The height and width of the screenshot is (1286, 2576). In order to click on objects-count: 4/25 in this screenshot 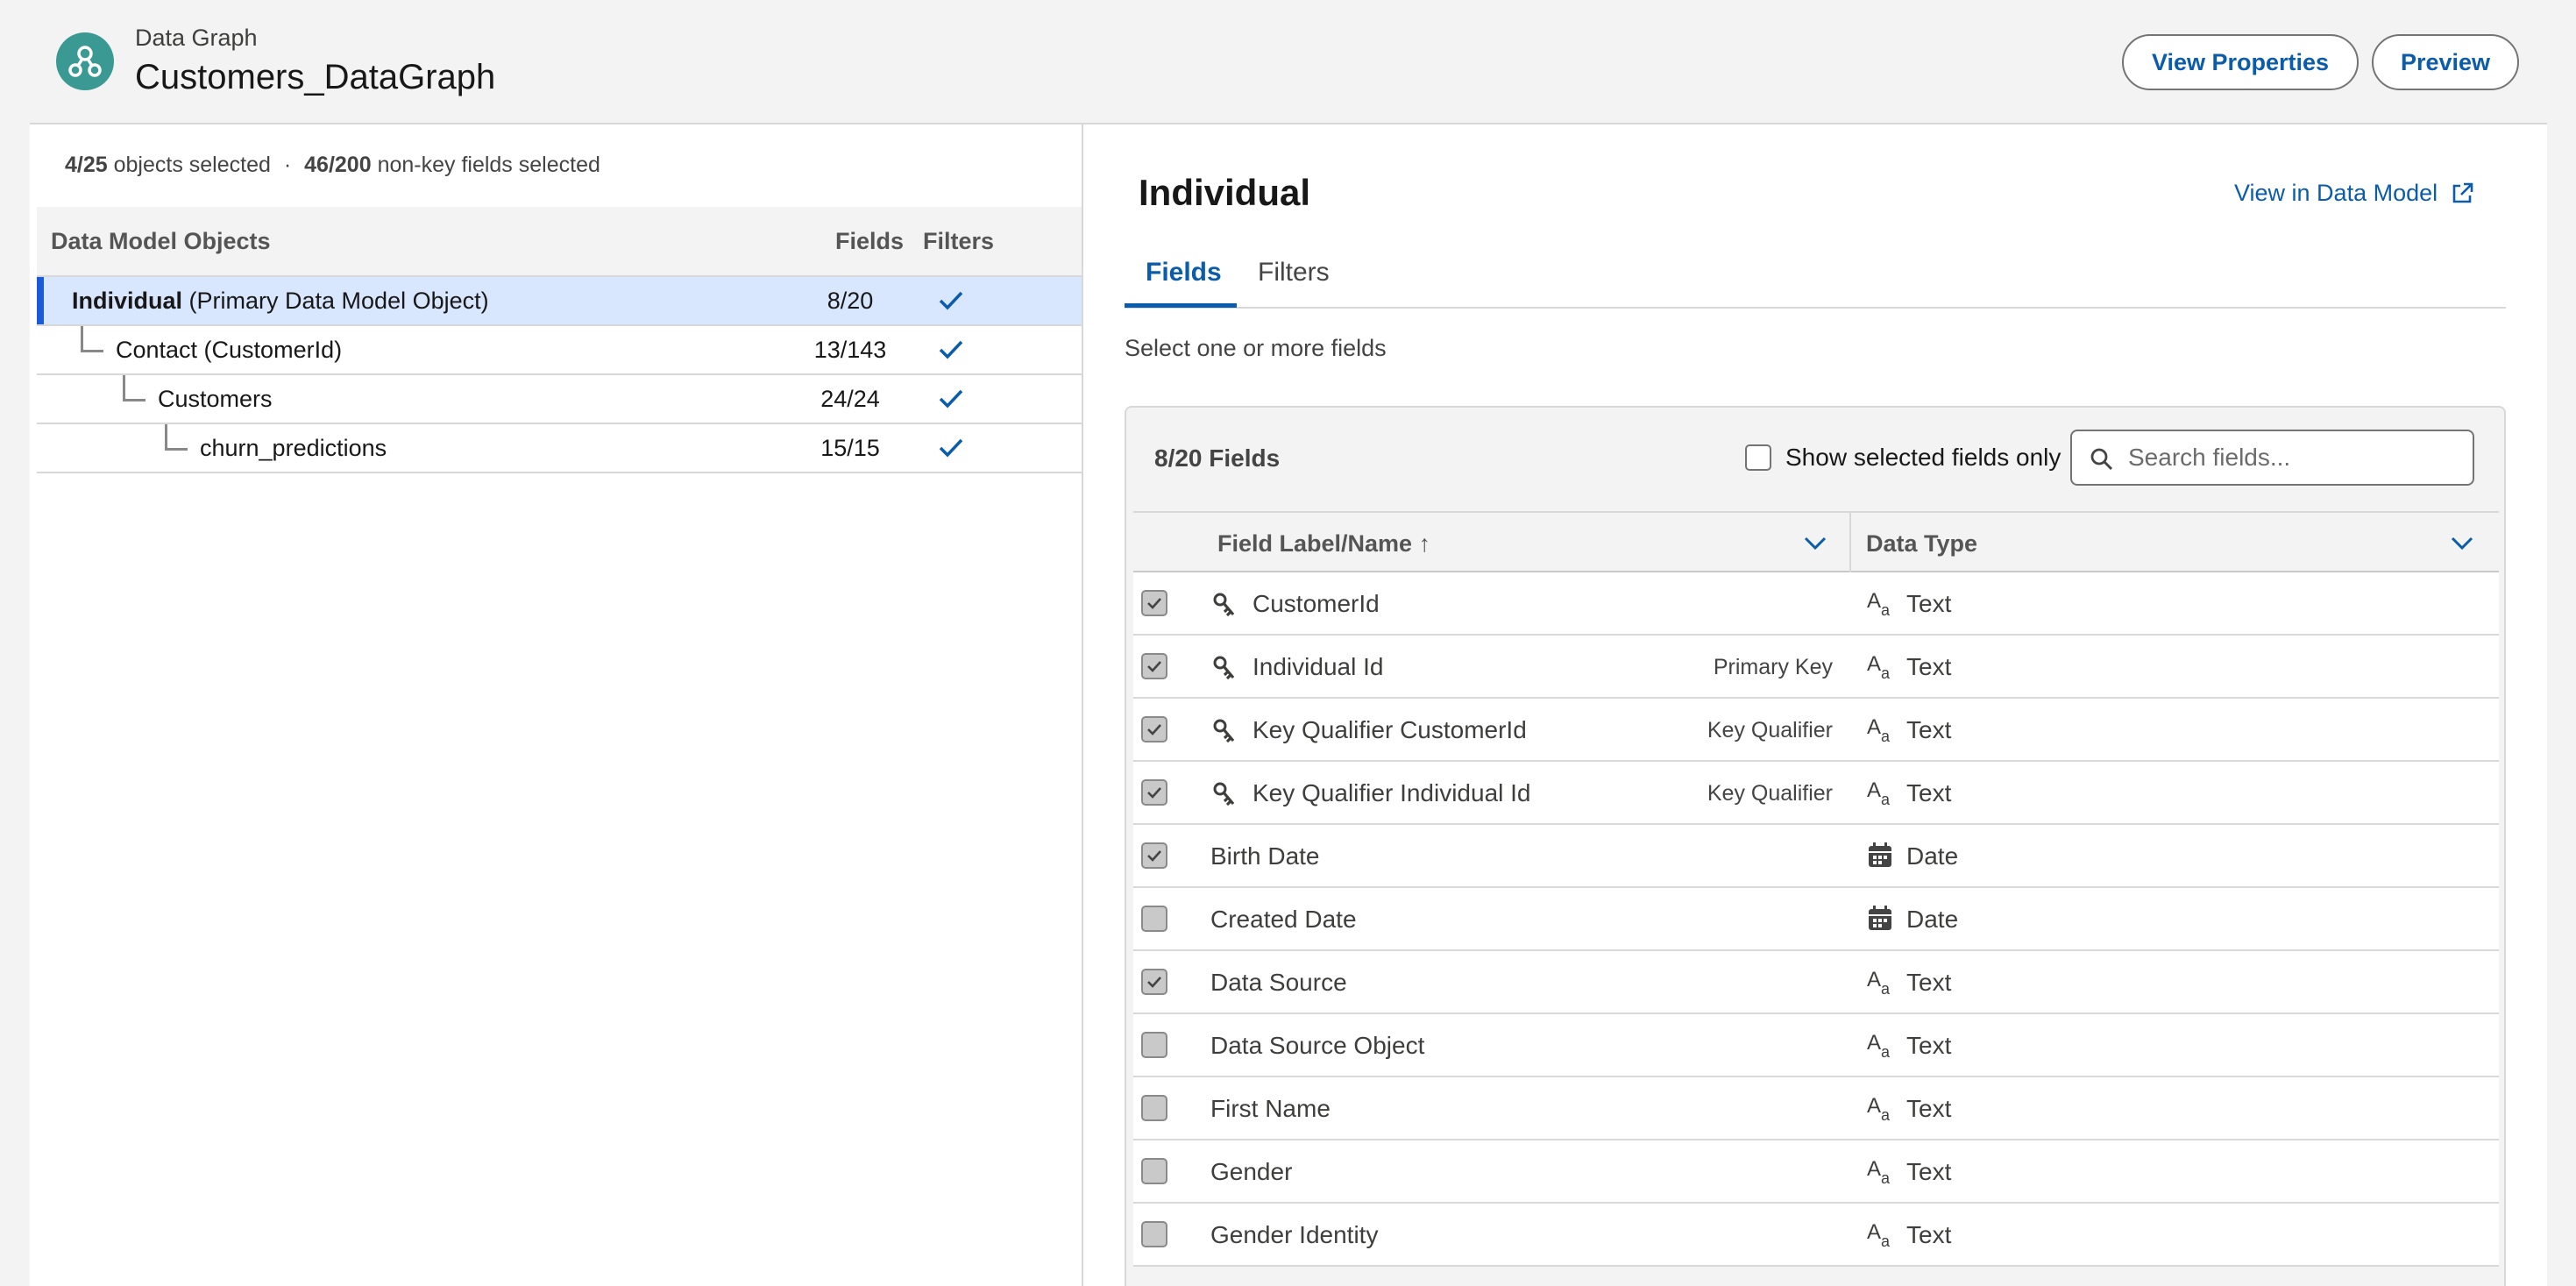, I will do `click(86, 165)`.